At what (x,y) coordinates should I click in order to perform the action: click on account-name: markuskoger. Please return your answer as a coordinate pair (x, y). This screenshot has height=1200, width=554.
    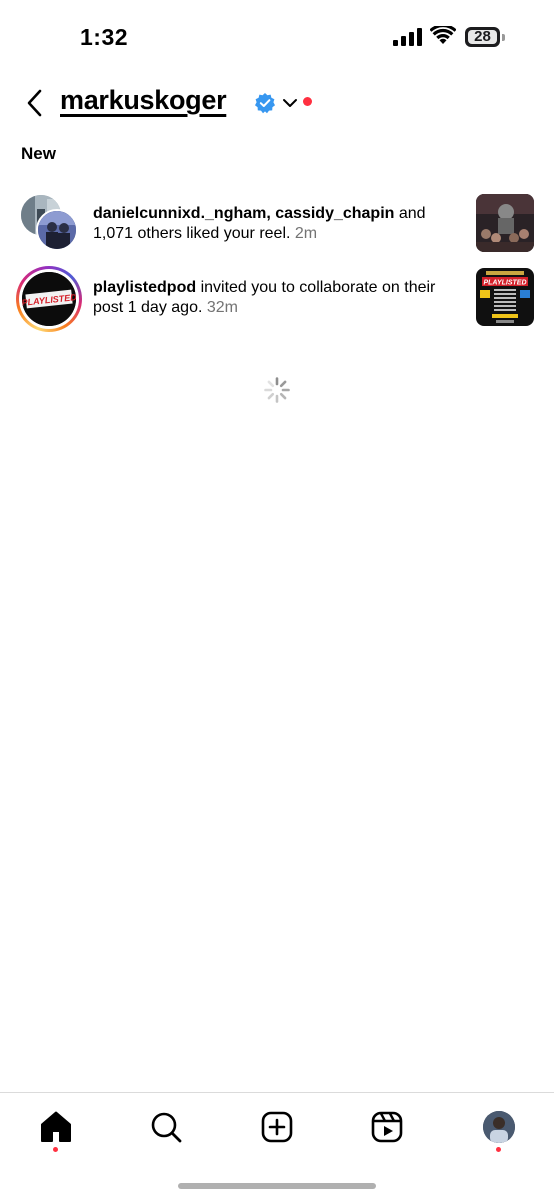
    Looking at the image, I should click on (143, 100).